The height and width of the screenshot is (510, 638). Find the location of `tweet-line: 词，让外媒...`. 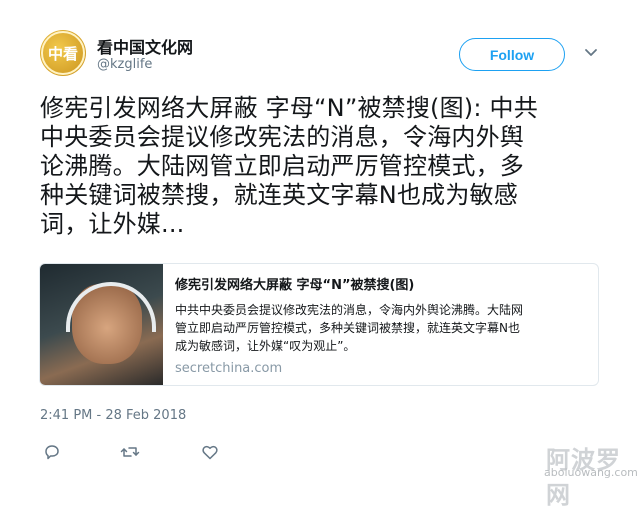

tweet-line: 词，让外媒... is located at coordinates (112, 224).